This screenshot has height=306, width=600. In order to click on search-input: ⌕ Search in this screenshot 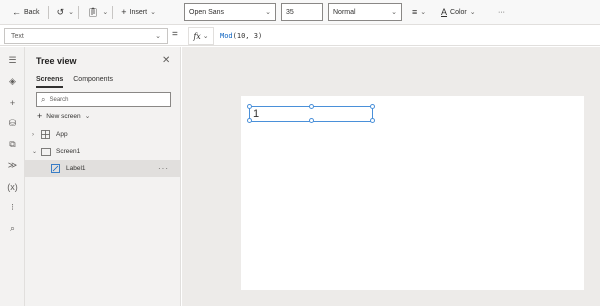, I will do `click(103, 99)`.